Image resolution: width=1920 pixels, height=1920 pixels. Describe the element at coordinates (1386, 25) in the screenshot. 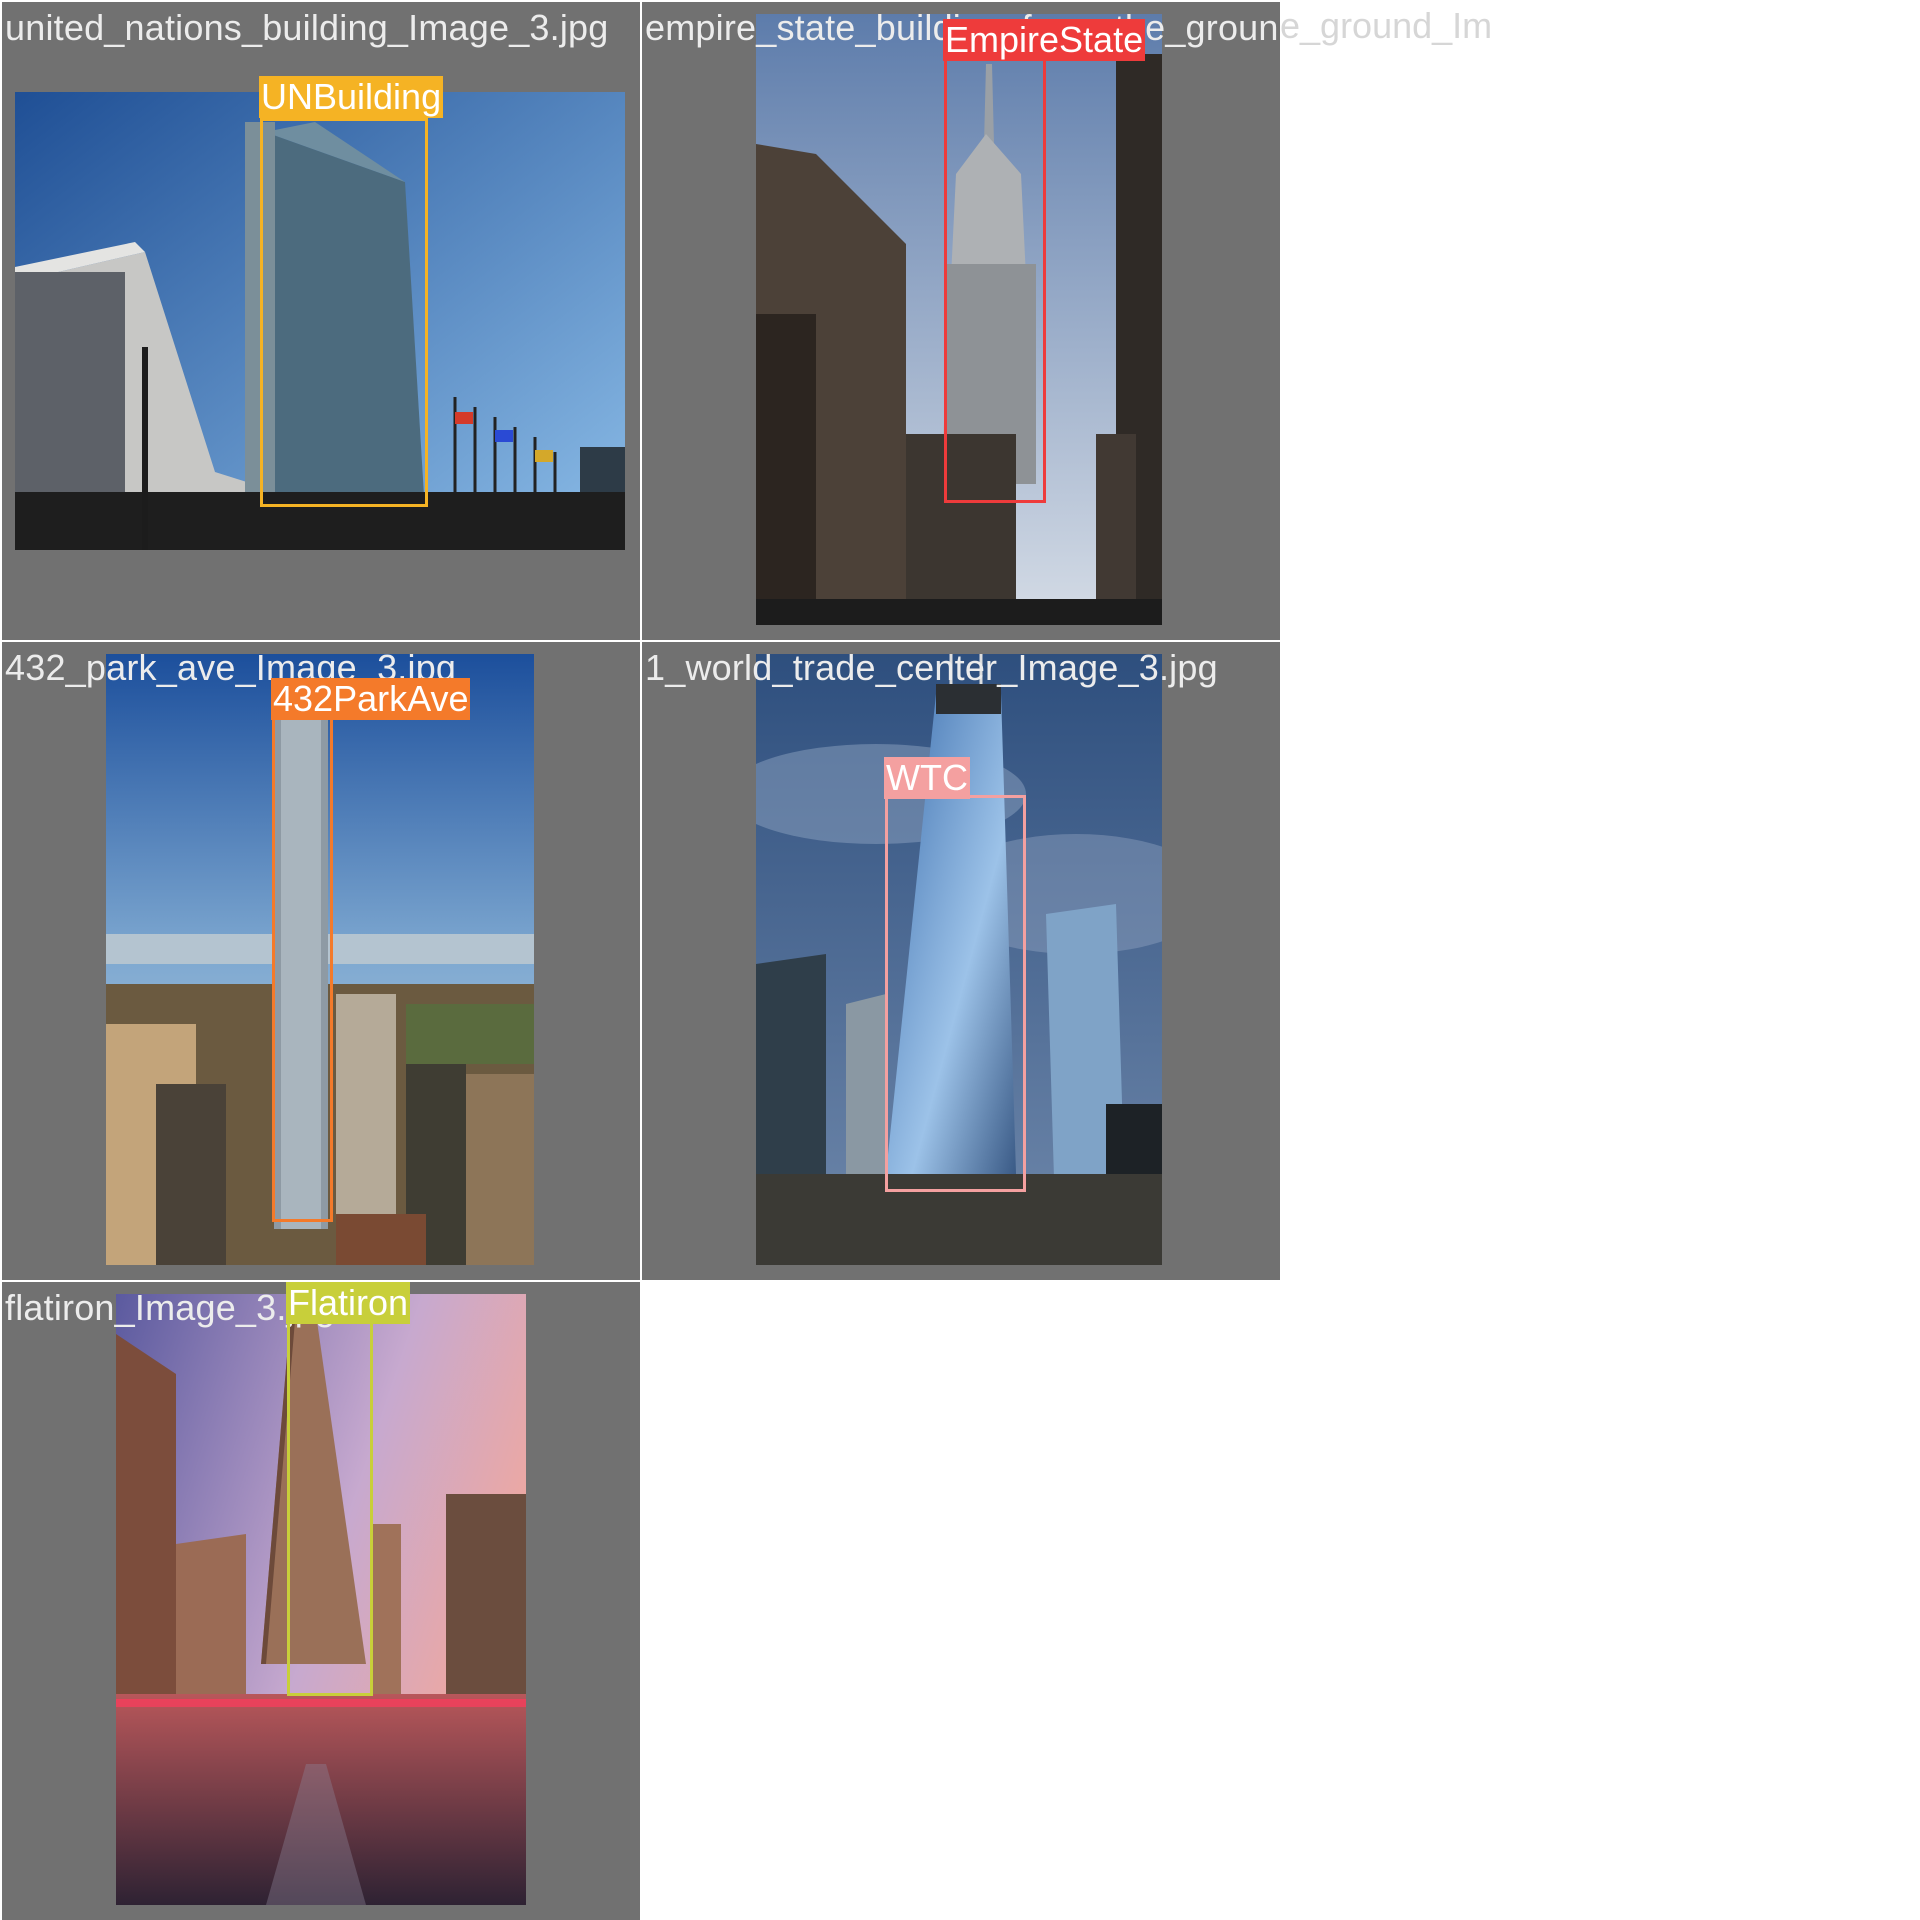

I see `filename-overflow-text: e_ground_Im` at that location.